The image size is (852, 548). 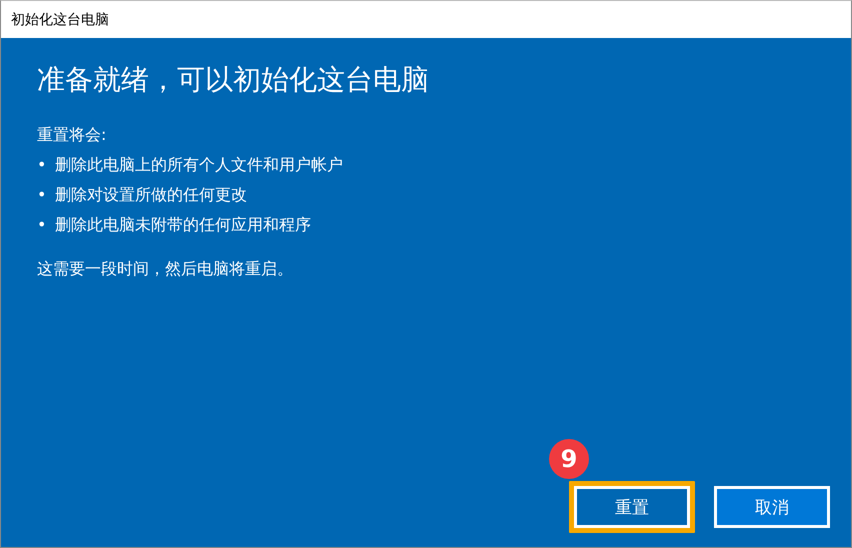 I want to click on list-item-text: 删除此电脑未附带的任何应用和程序, so click(x=183, y=225).